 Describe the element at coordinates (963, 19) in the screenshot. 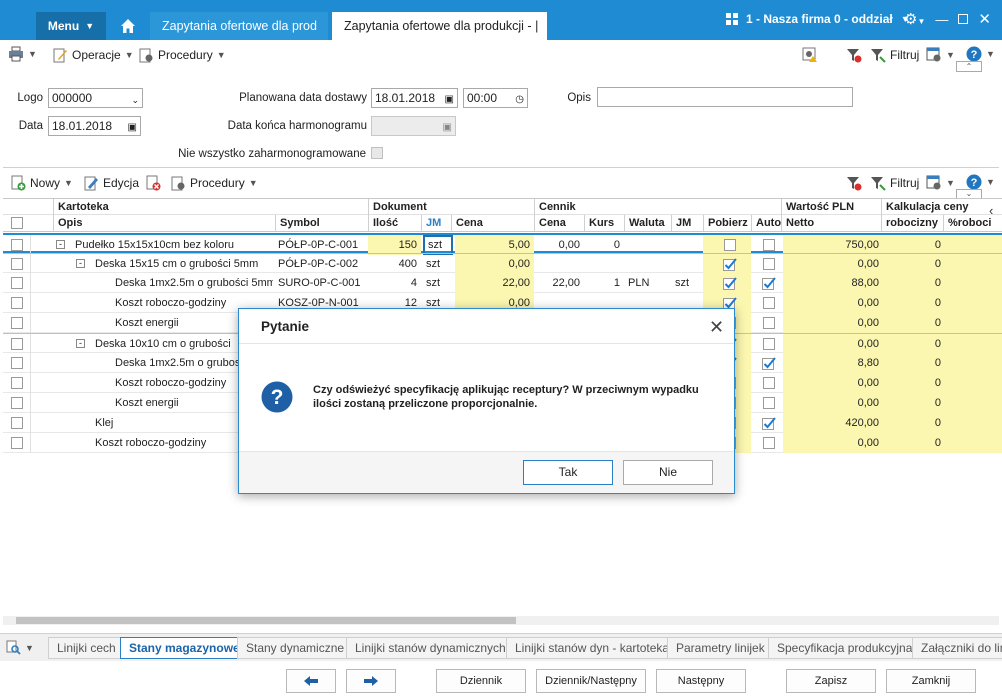

I see `maximize-icon` at that location.